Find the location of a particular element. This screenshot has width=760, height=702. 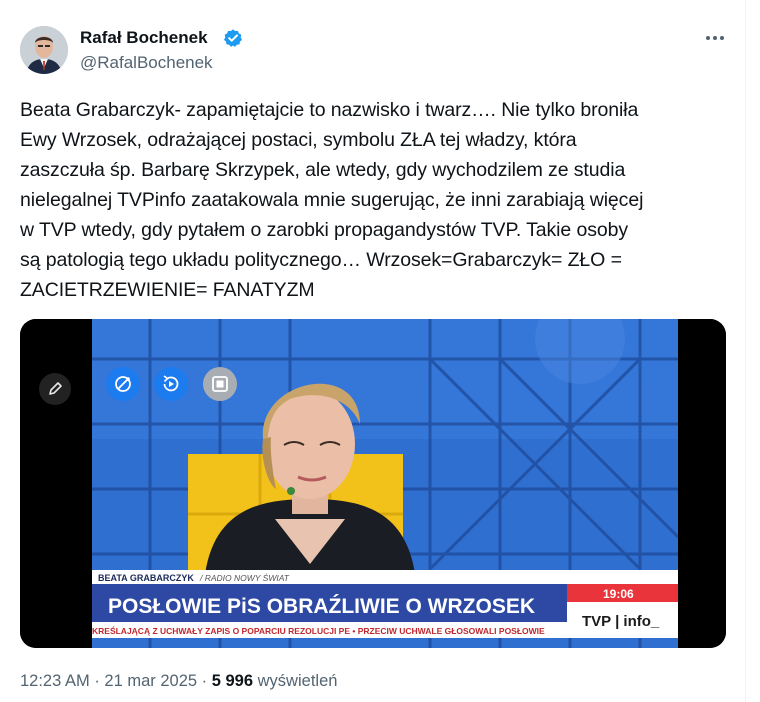

alt-text-icon is located at coordinates (123, 384).